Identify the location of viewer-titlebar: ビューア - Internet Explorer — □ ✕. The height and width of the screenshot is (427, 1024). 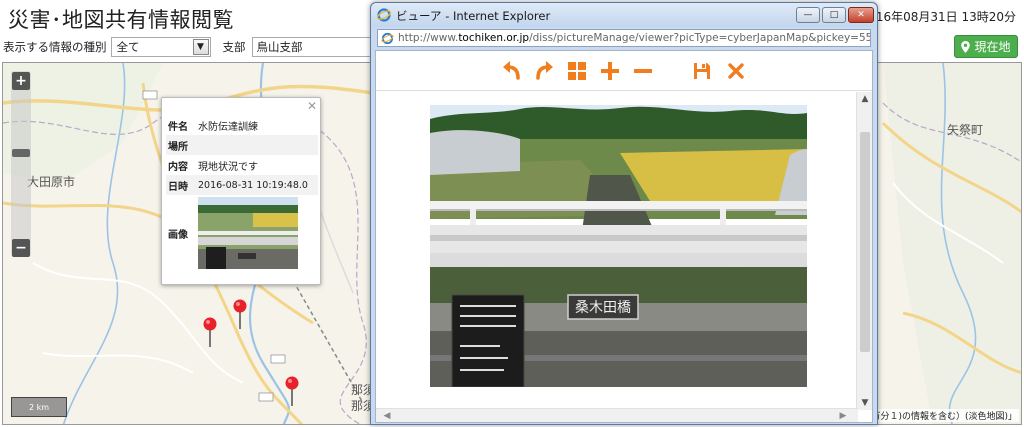
(624, 15).